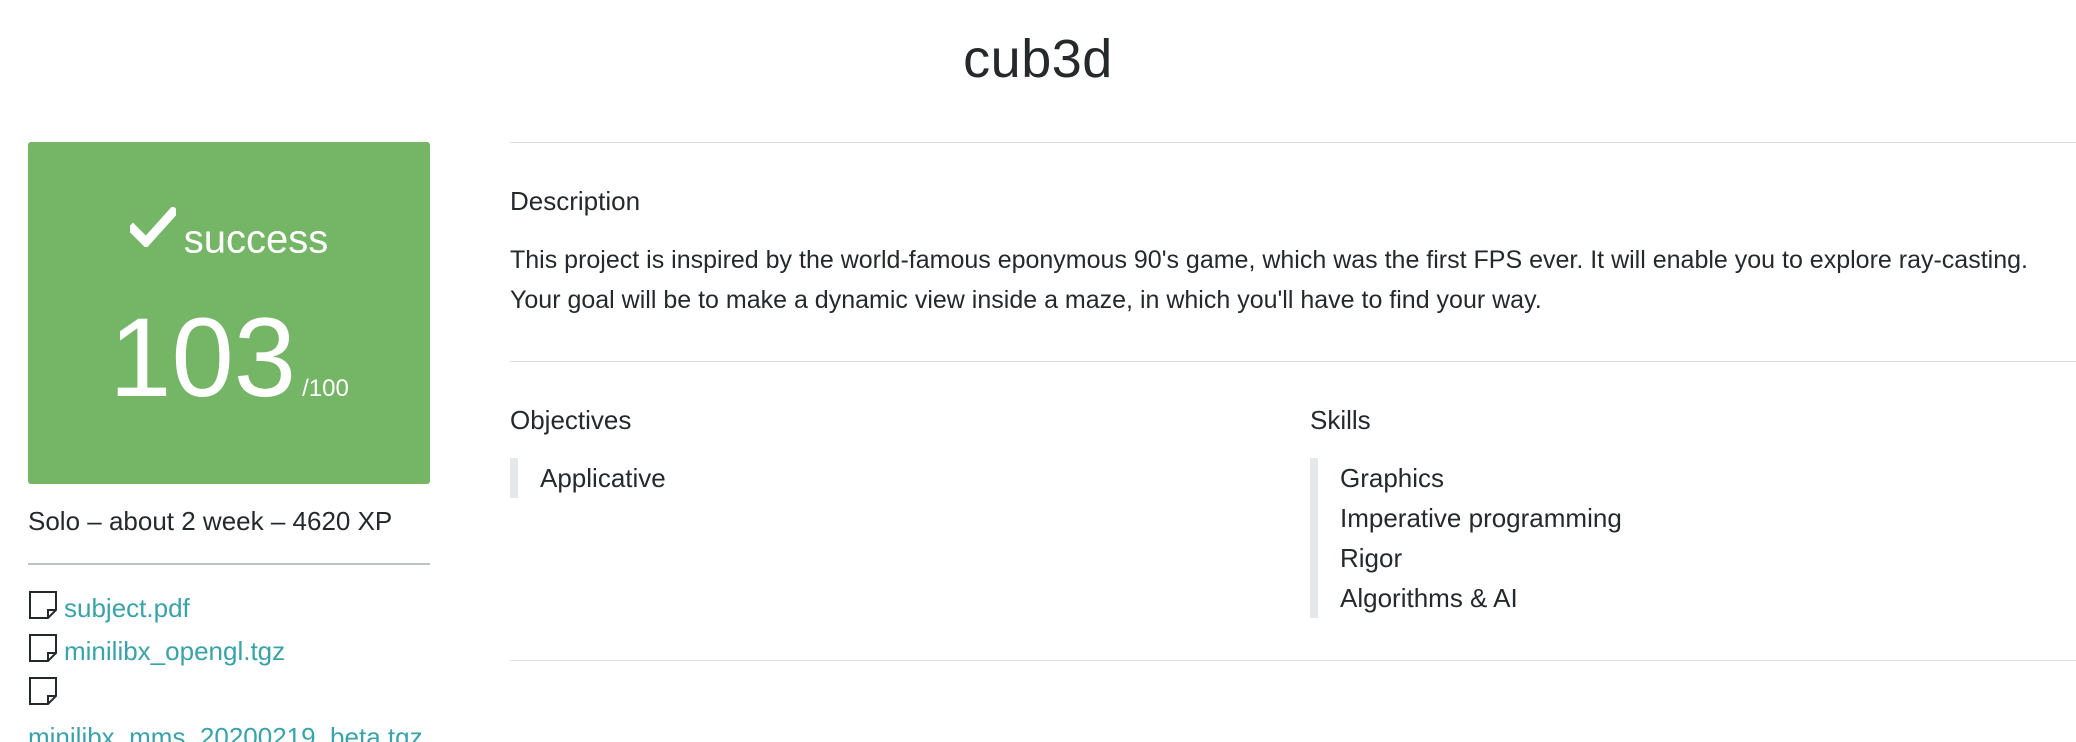 The height and width of the screenshot is (742, 2076). What do you see at coordinates (325, 388) in the screenshot?
I see `score-max: /100` at bounding box center [325, 388].